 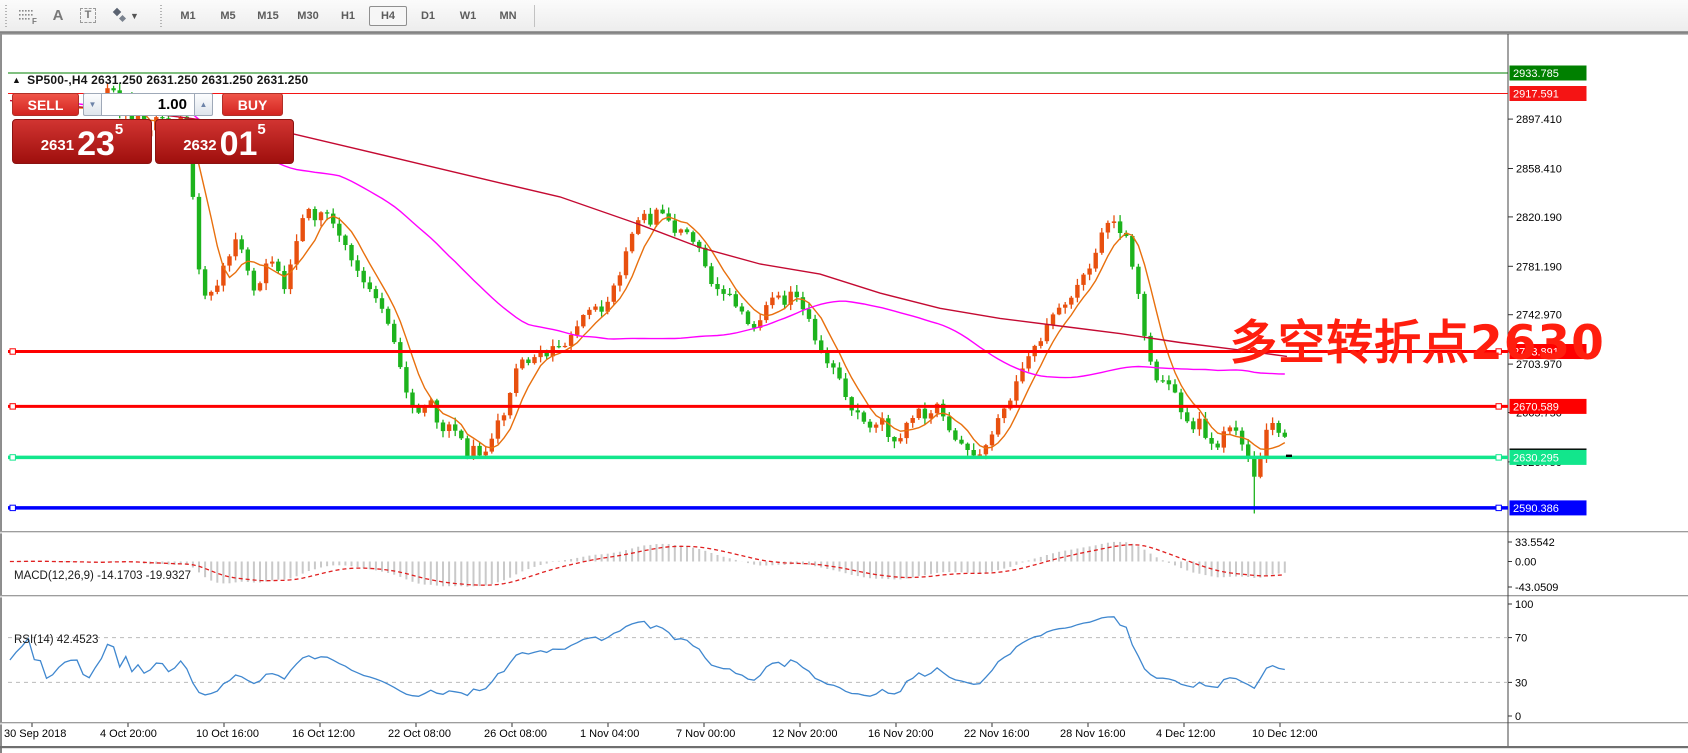 What do you see at coordinates (45, 104) in the screenshot?
I see `sell-button: SELL` at bounding box center [45, 104].